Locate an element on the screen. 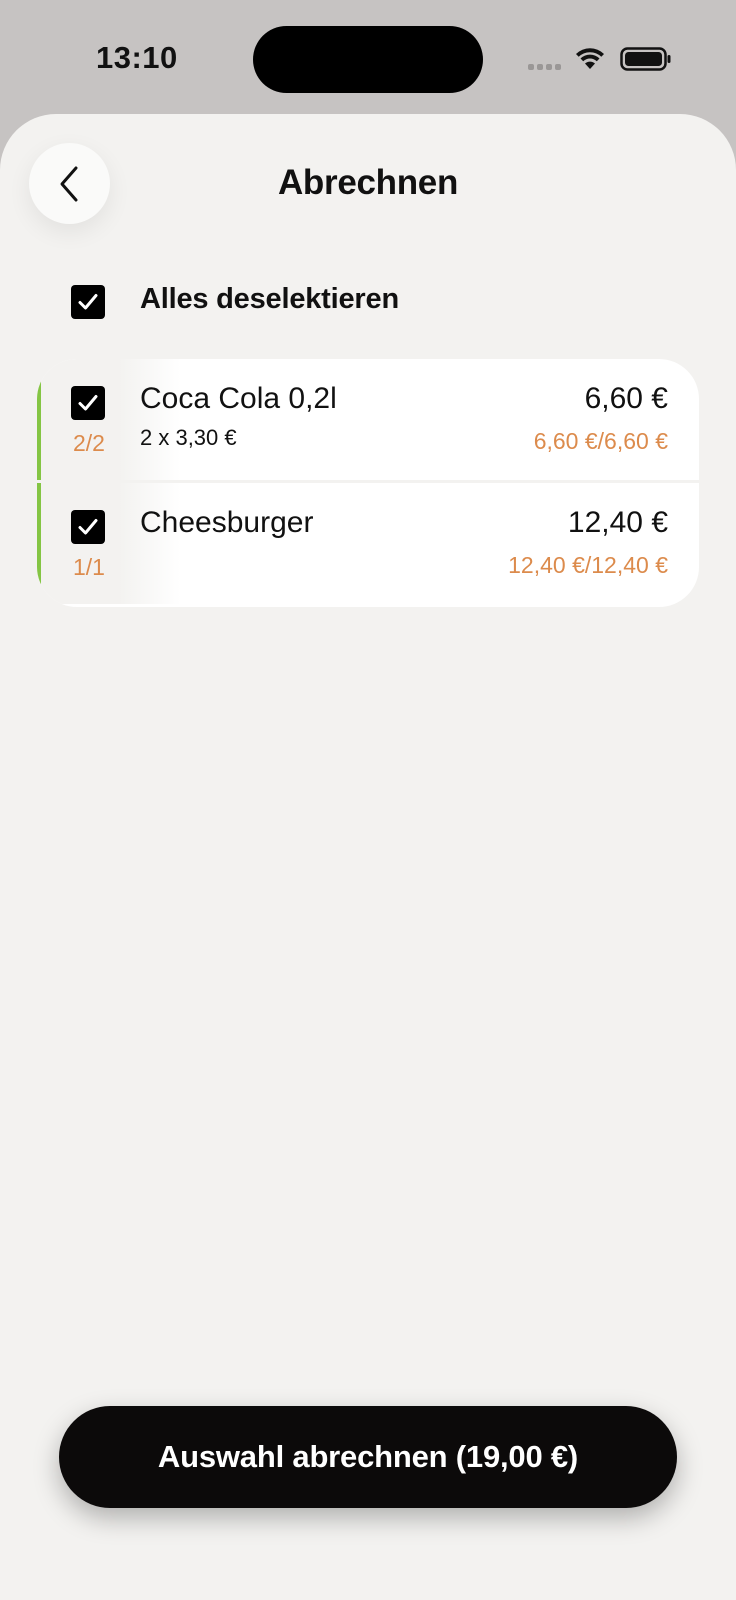 The width and height of the screenshot is (736, 1600). checkout-selection-button: Auswahl abrechnen (19,00 €) is located at coordinates (368, 1457).